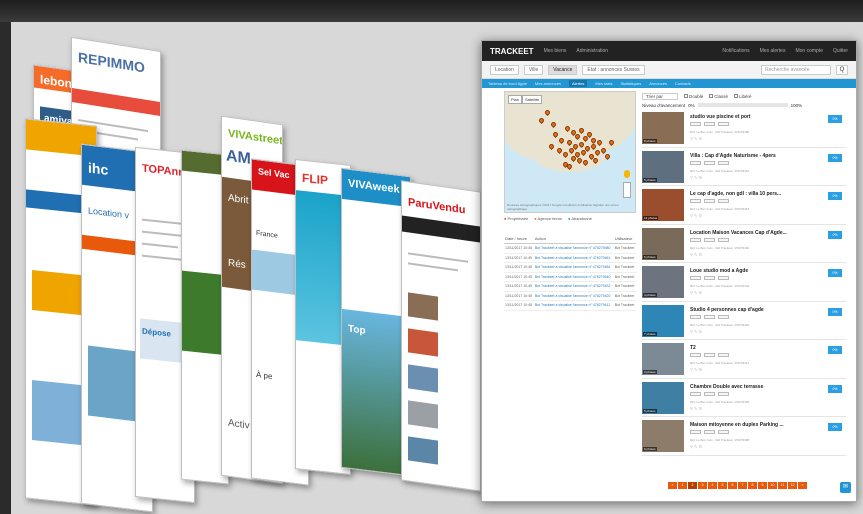 The height and width of the screenshot is (514, 863). What do you see at coordinates (726, 387) in the screenshot?
I see `listing-title: Chambre Double avec terrasse` at bounding box center [726, 387].